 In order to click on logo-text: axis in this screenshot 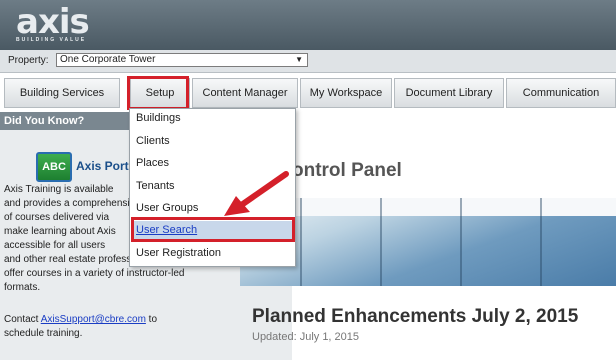, I will do `click(53, 22)`.